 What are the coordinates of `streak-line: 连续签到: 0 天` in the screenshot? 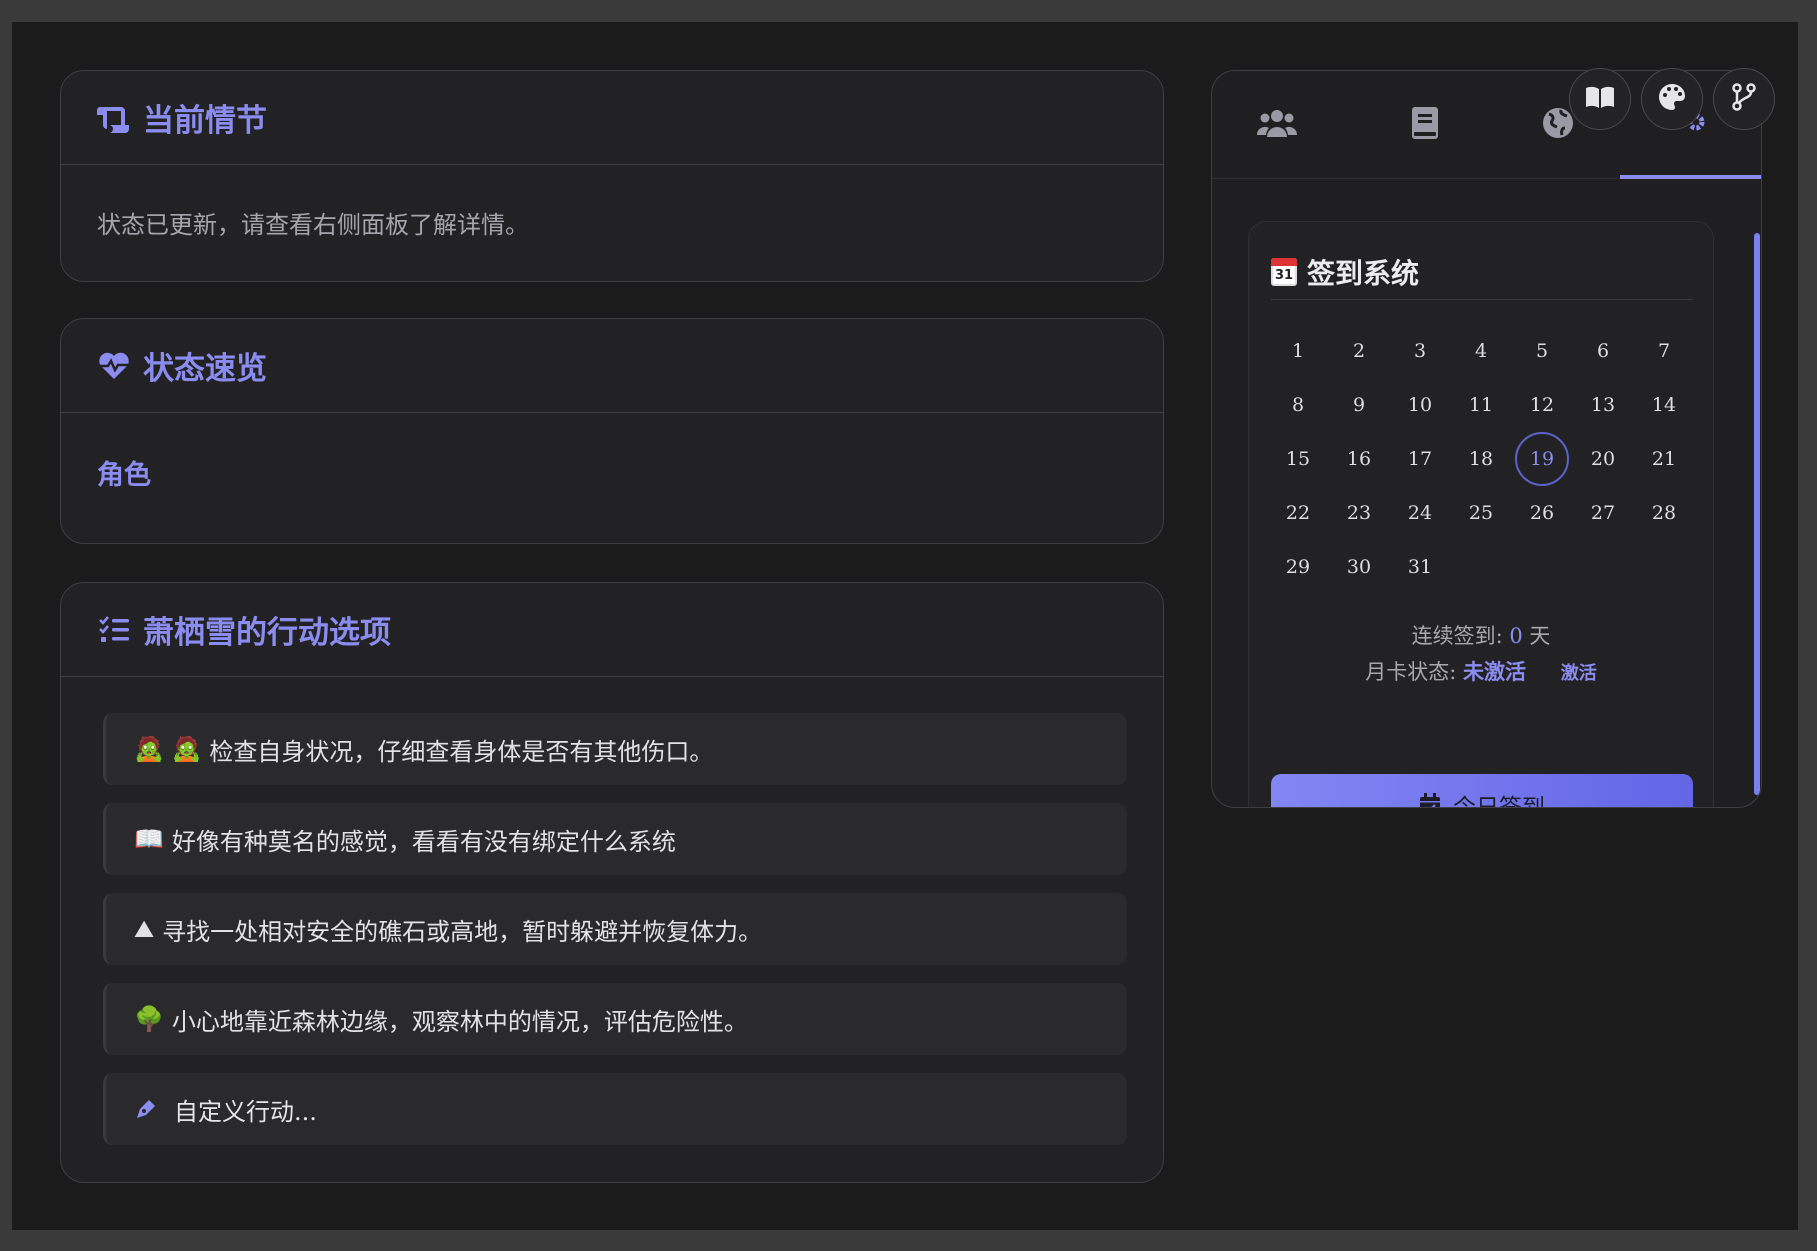 It's located at (1481, 635).